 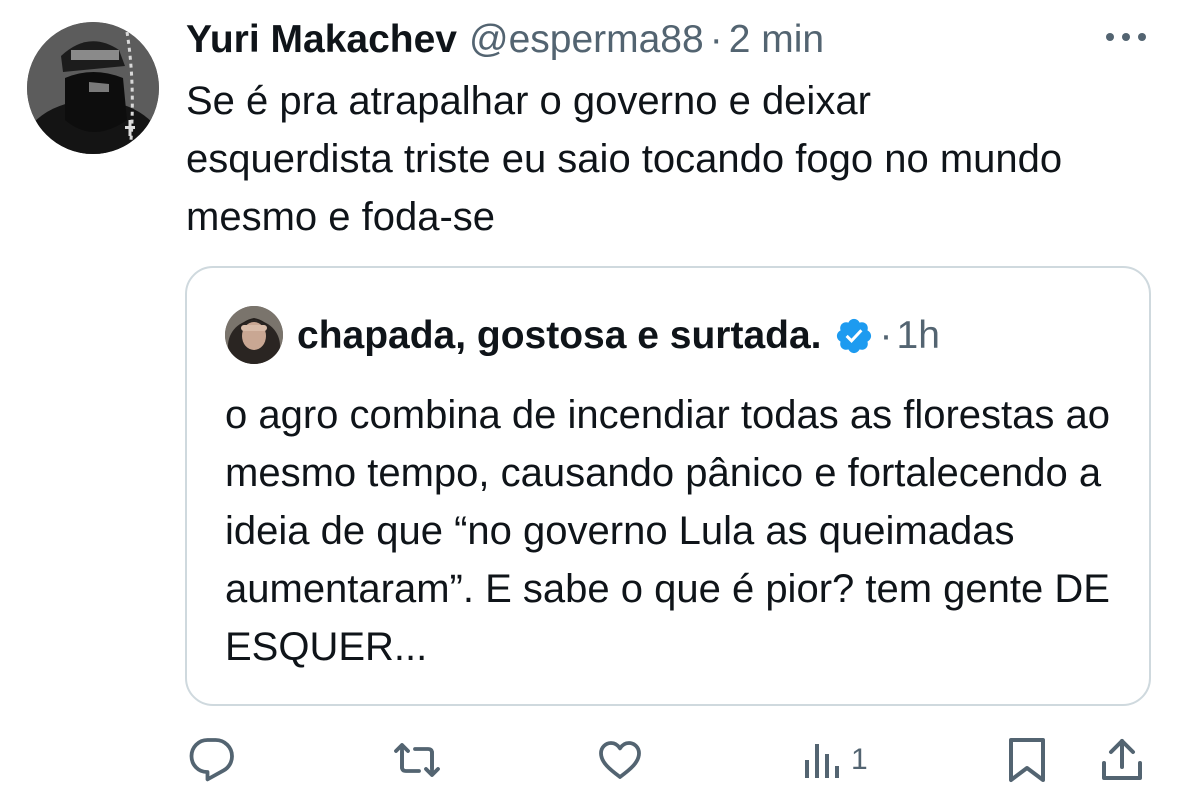 What do you see at coordinates (776, 40) in the screenshot?
I see `tweet-timestamp: 2 min` at bounding box center [776, 40].